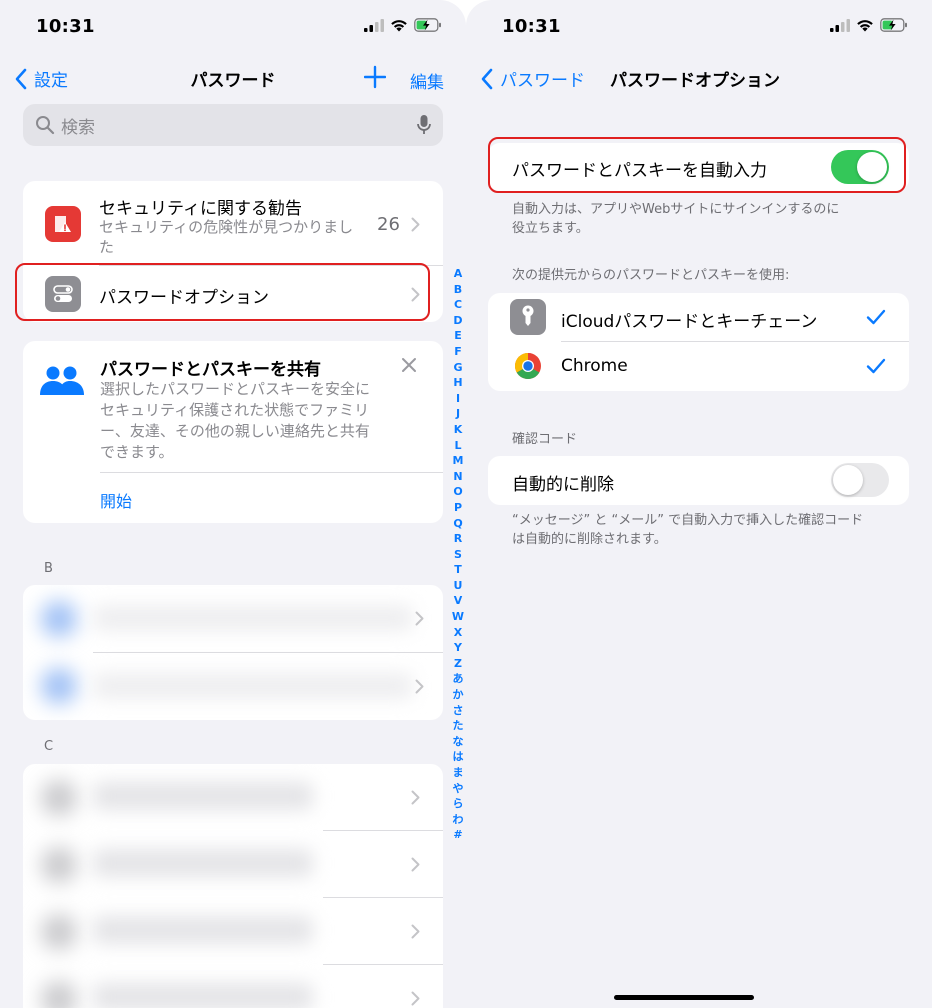 This screenshot has width=932, height=1008. I want to click on highlight-password-options, so click(222, 292).